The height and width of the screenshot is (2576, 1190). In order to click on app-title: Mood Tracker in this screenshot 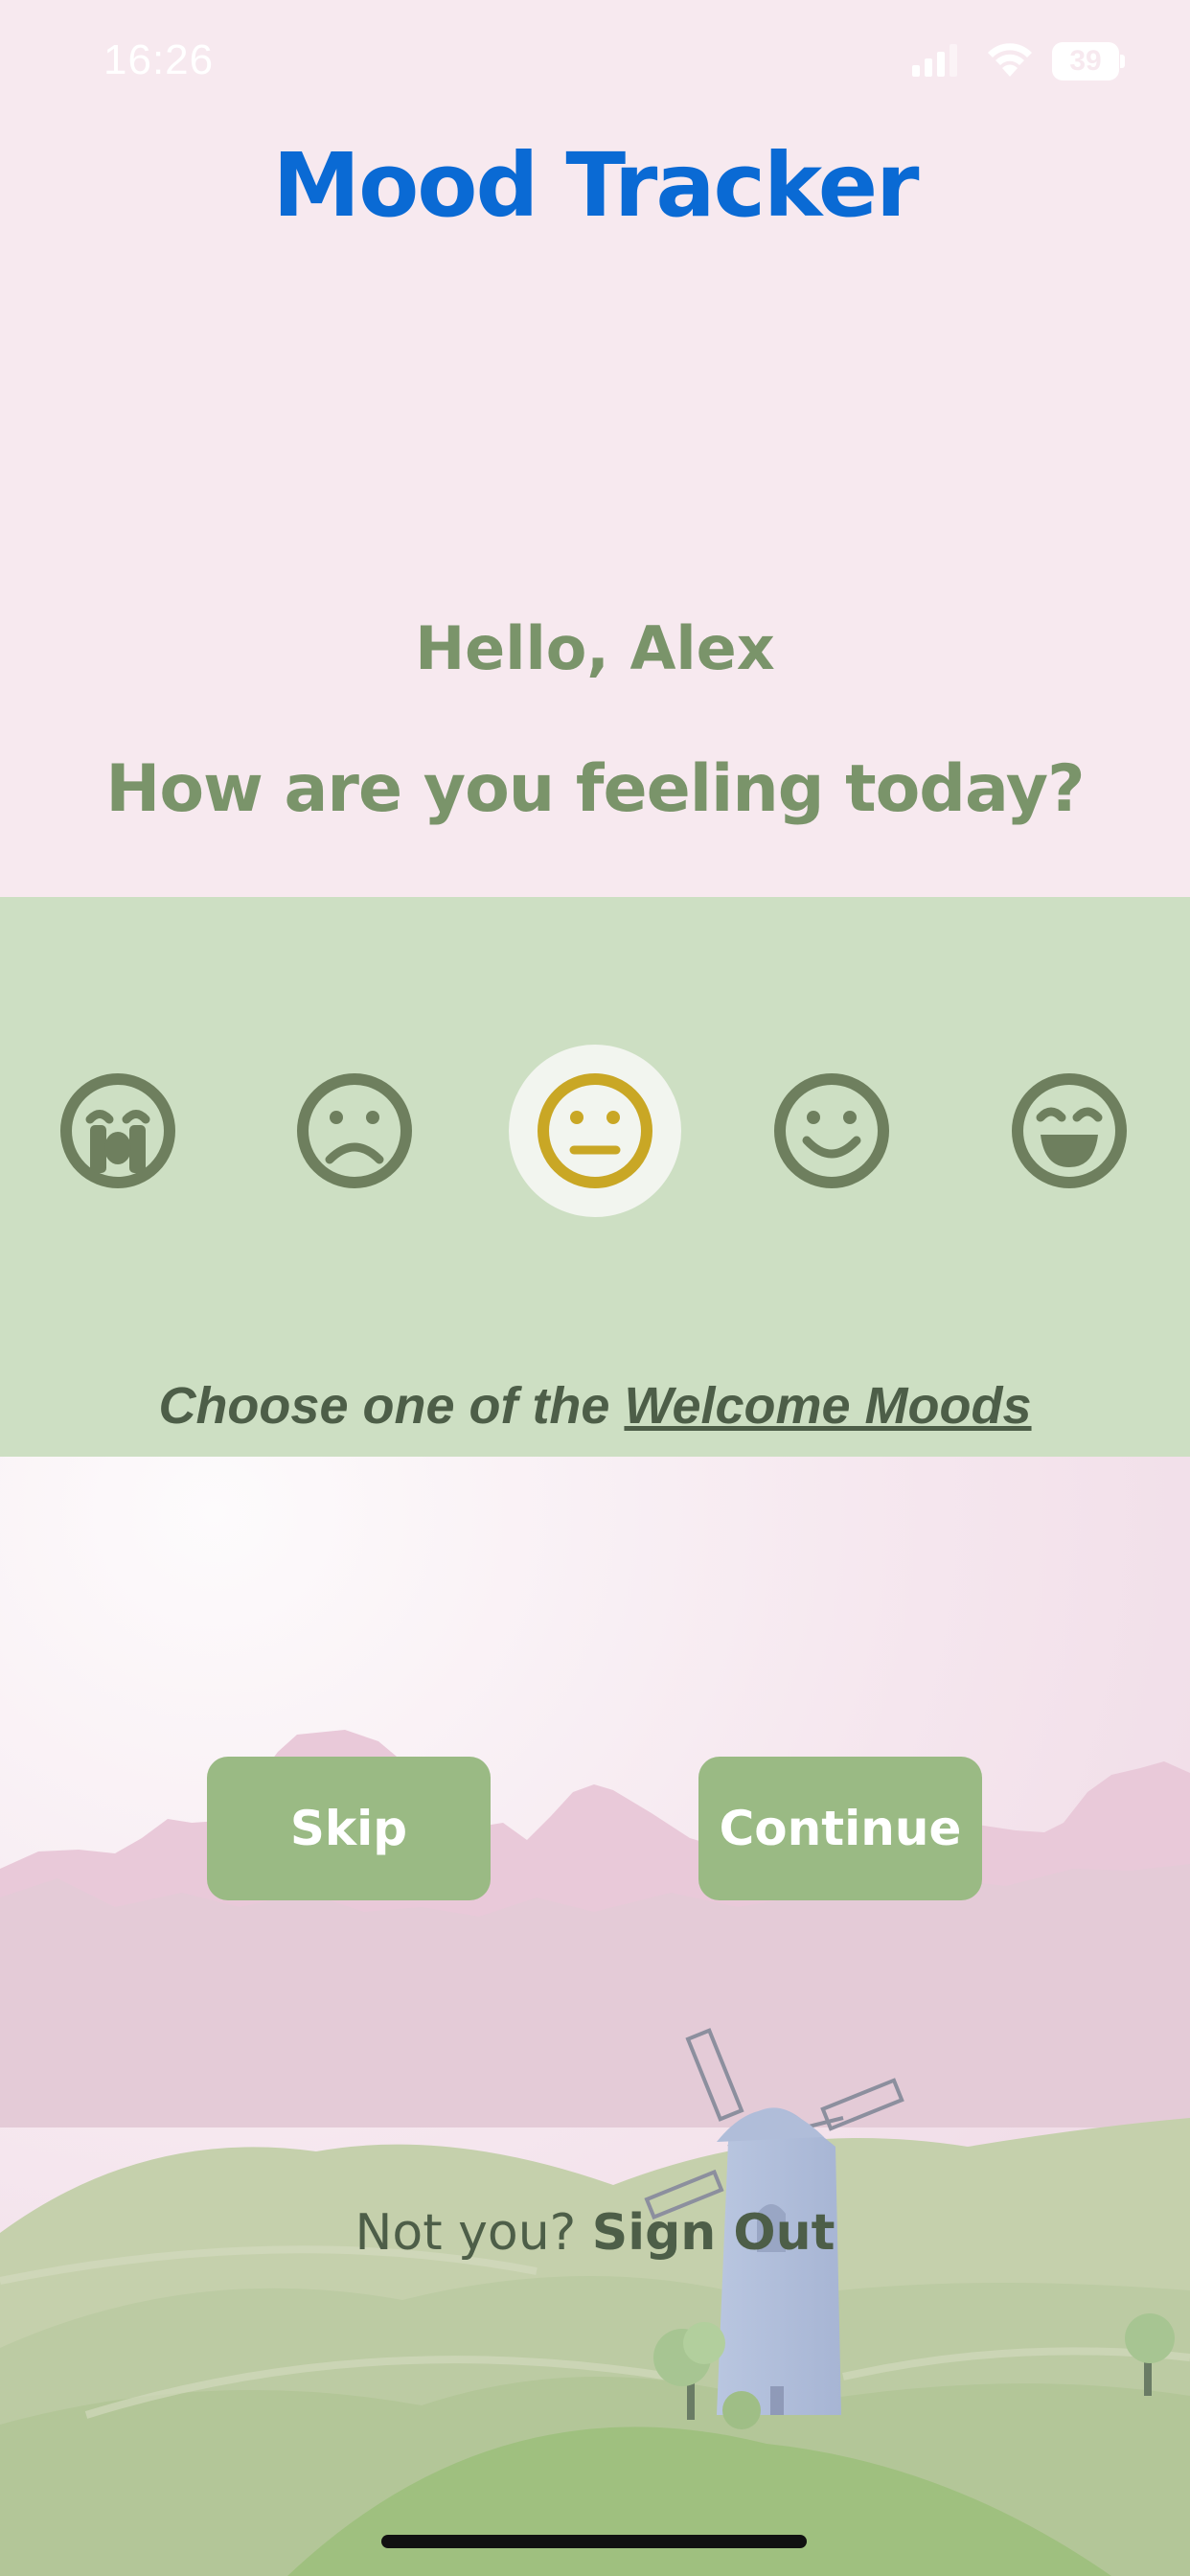, I will do `click(596, 185)`.